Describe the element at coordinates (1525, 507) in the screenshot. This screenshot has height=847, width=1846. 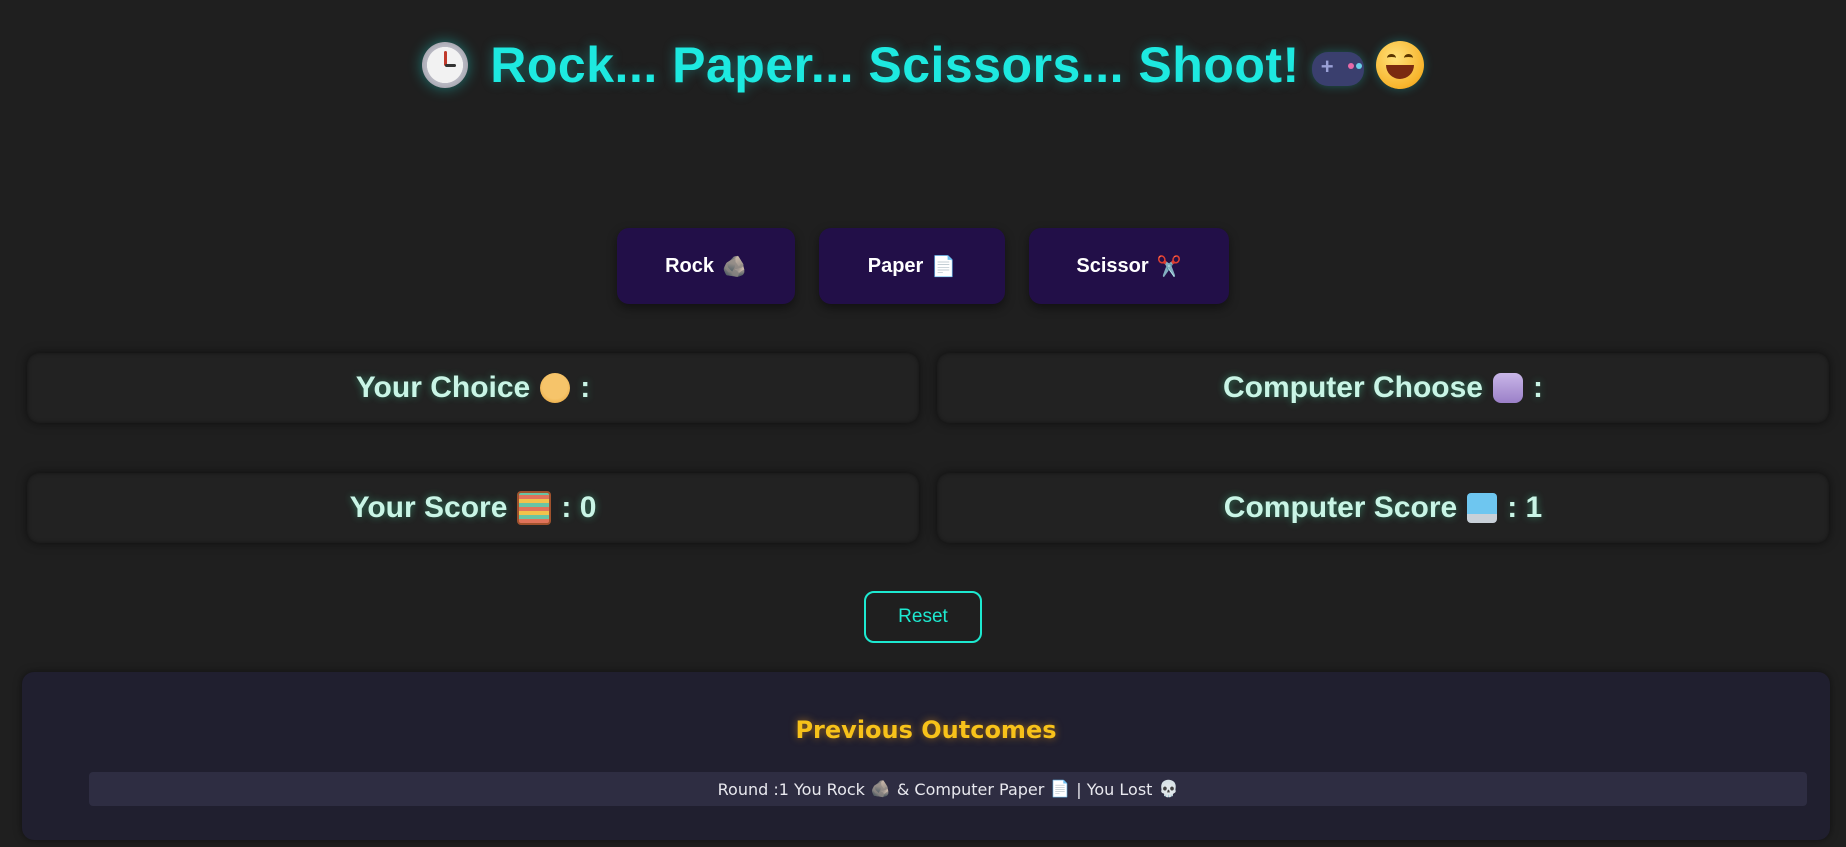
I see `computer-score-value: : 1` at that location.